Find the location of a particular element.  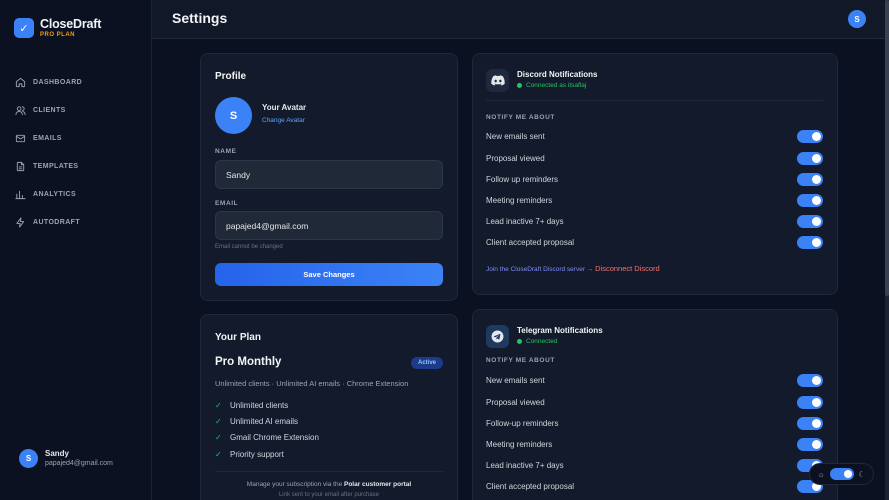

telegram-status: Connected is located at coordinates (537, 341).